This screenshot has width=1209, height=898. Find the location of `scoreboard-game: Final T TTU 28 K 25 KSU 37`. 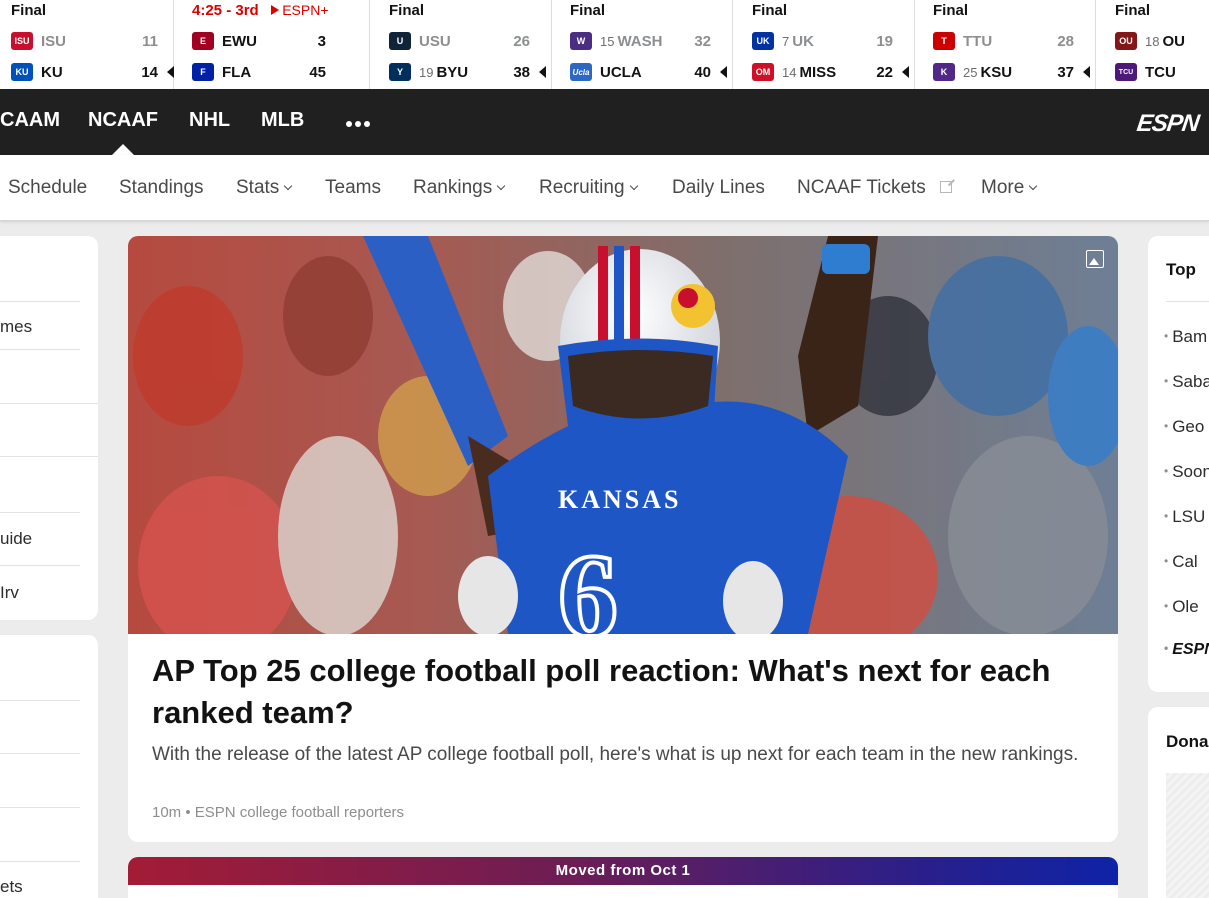

scoreboard-game: Final T TTU 28 K 25 KSU 37 is located at coordinates (1005, 44).